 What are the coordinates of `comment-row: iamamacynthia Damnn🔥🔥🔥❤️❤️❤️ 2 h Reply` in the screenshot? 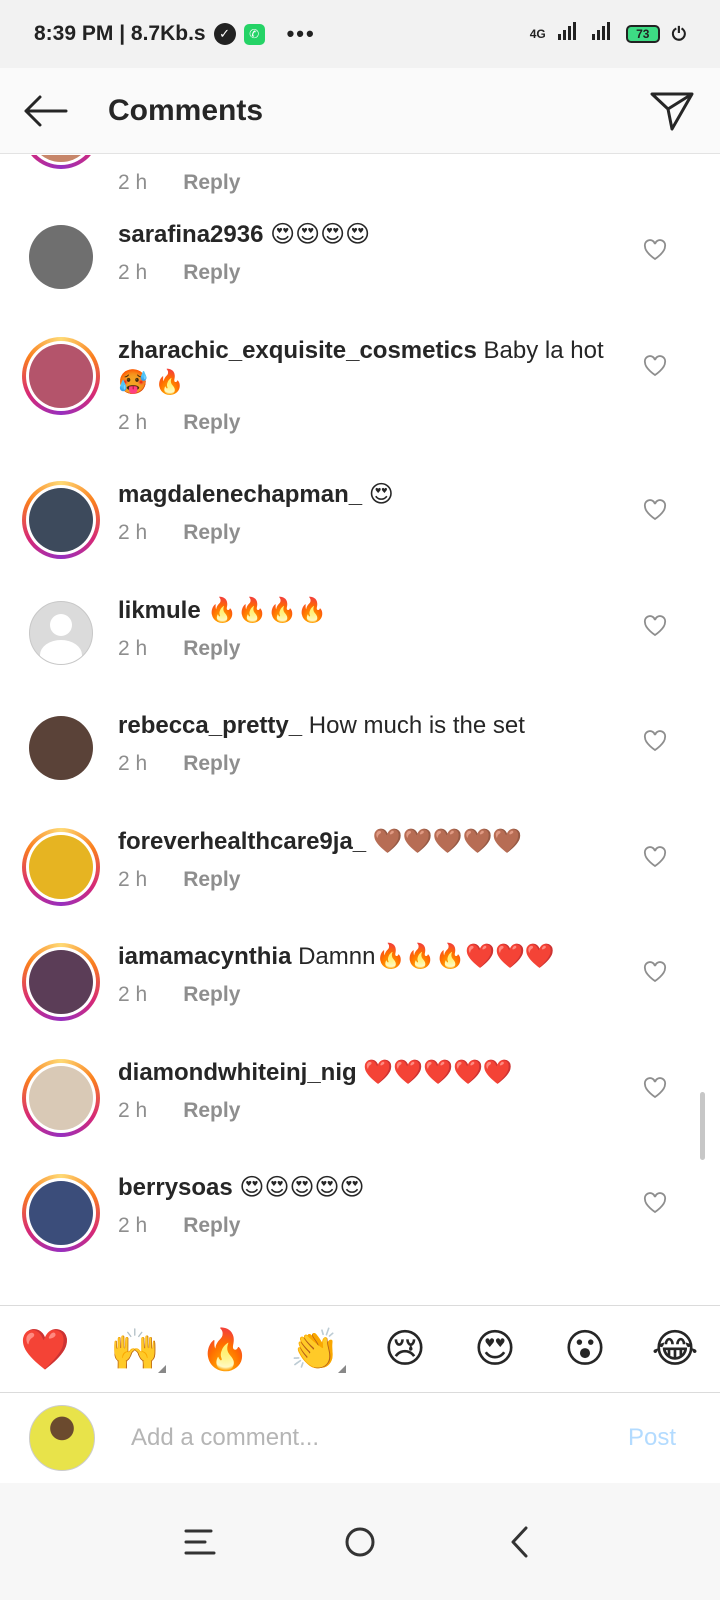 It's located at (360, 1003).